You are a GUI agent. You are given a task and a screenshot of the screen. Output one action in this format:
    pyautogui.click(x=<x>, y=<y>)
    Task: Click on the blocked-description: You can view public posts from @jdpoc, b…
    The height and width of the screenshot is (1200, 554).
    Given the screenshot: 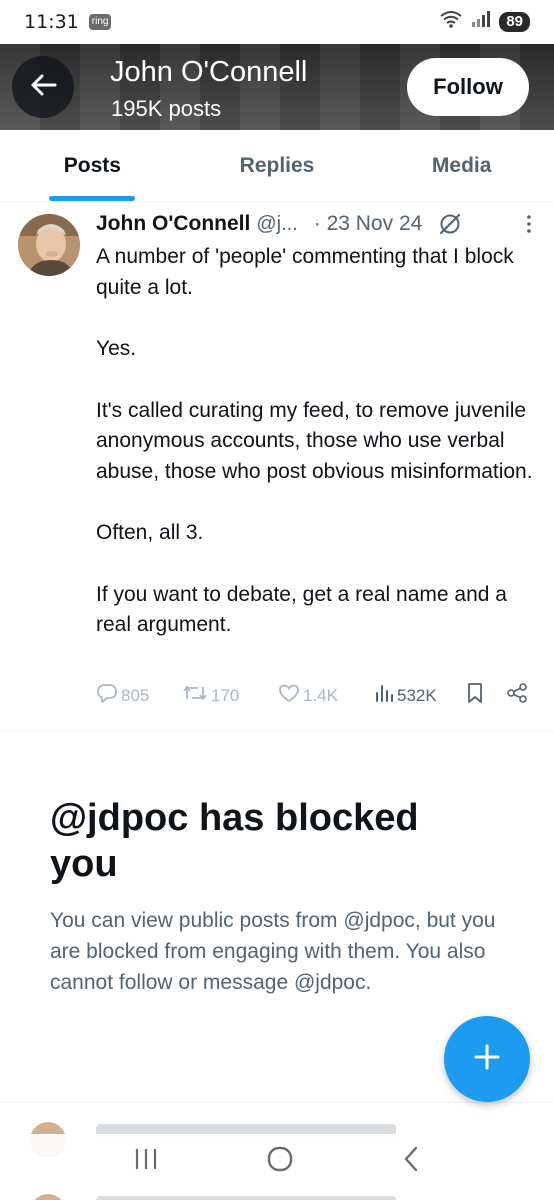 What is the action you would take?
    pyautogui.click(x=273, y=951)
    